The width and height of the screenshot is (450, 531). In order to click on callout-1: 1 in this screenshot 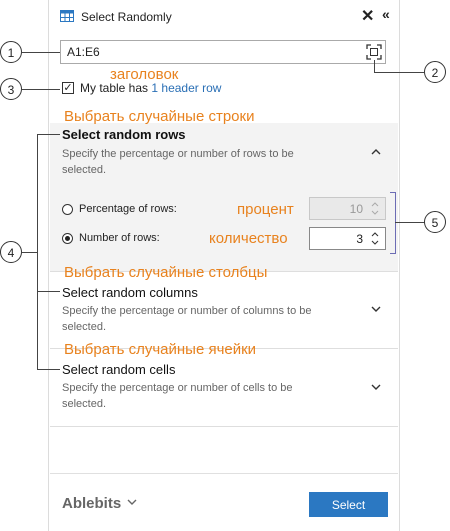, I will do `click(11, 52)`.